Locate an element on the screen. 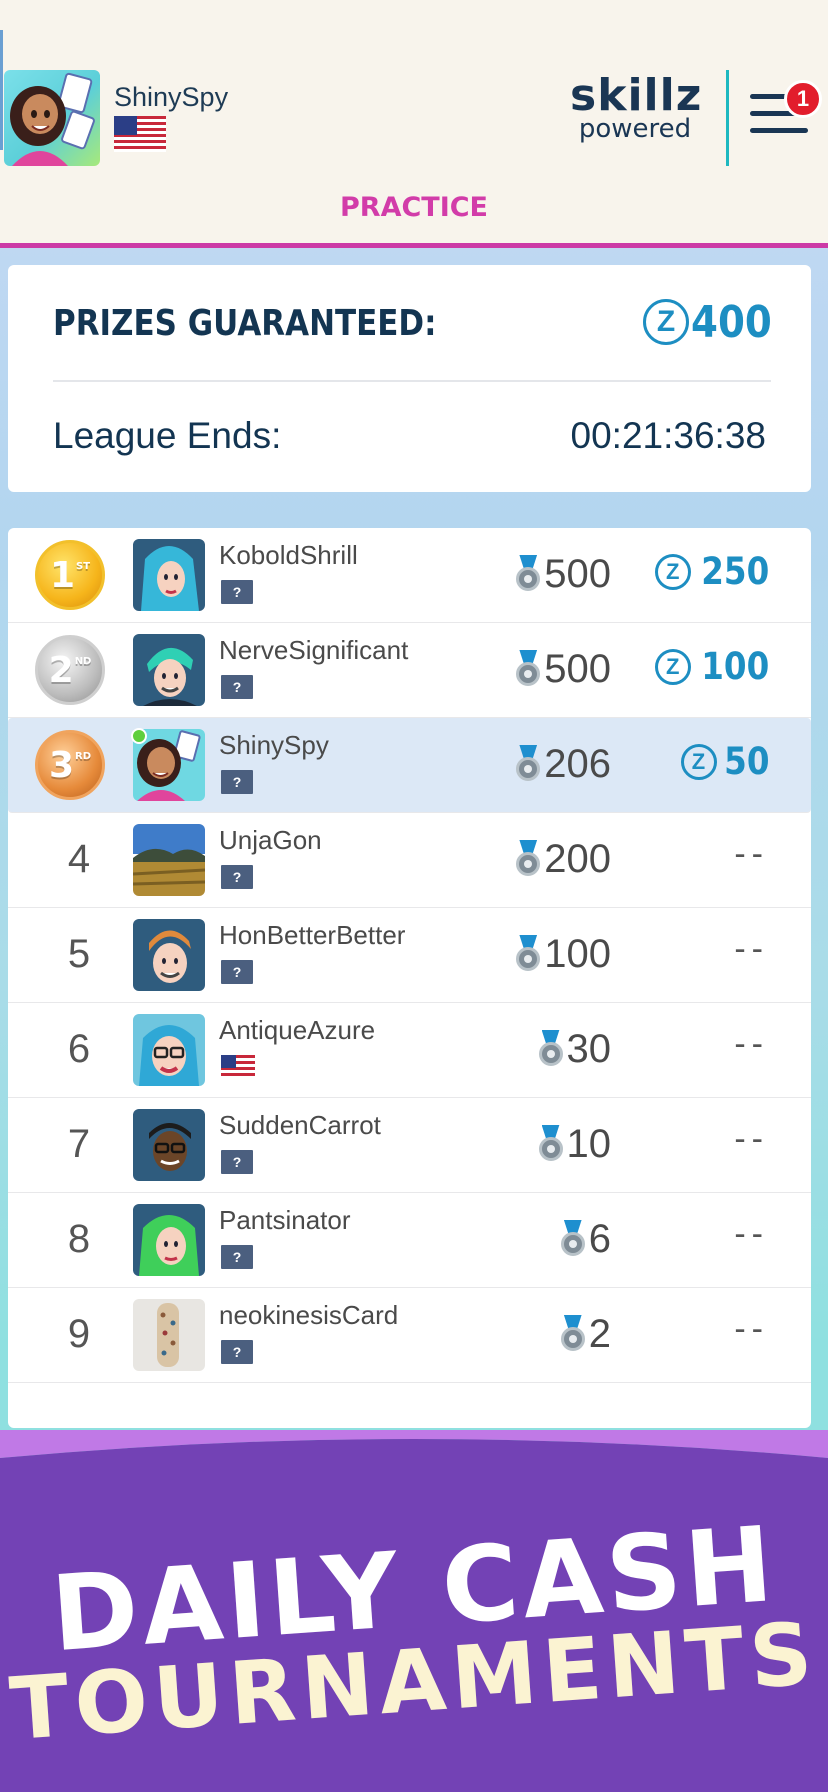 This screenshot has height=1792, width=828. logo-line2: powered is located at coordinates (635, 129).